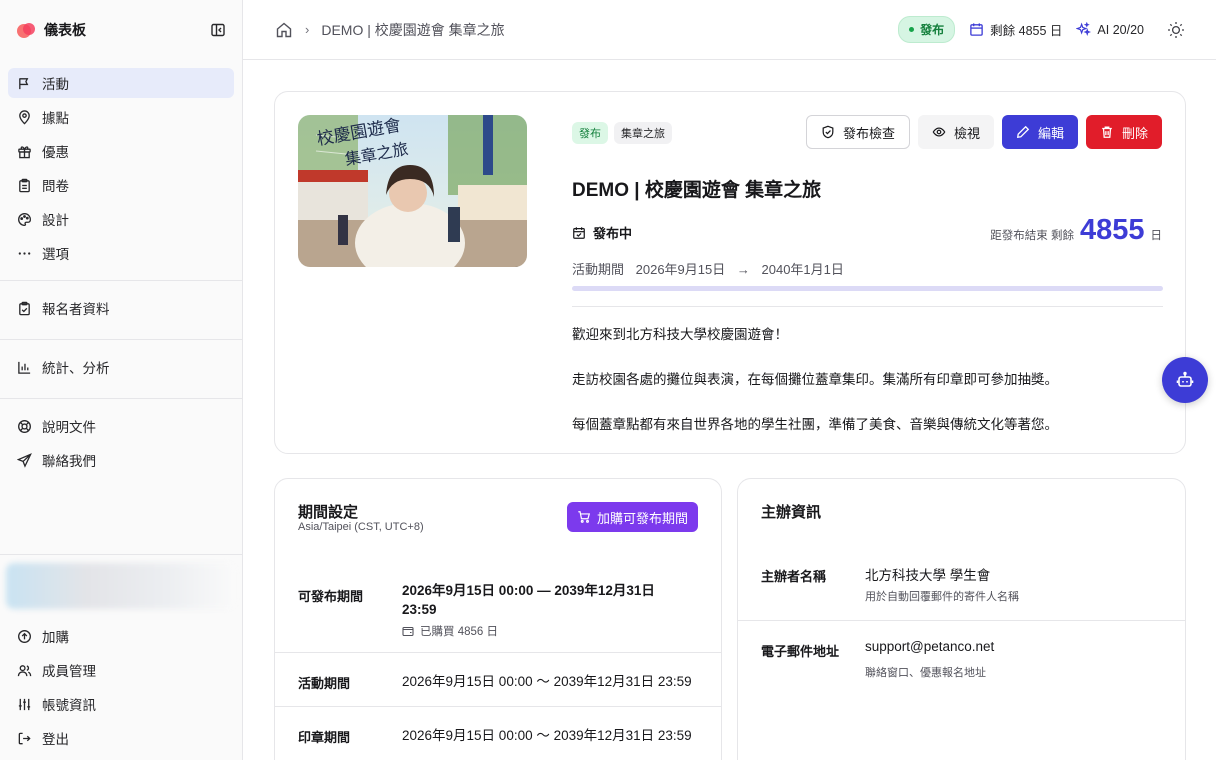 Image resolution: width=1216 pixels, height=760 pixels. I want to click on timezone-label: Asia/Taipei (CST, UTC+8), so click(361, 527).